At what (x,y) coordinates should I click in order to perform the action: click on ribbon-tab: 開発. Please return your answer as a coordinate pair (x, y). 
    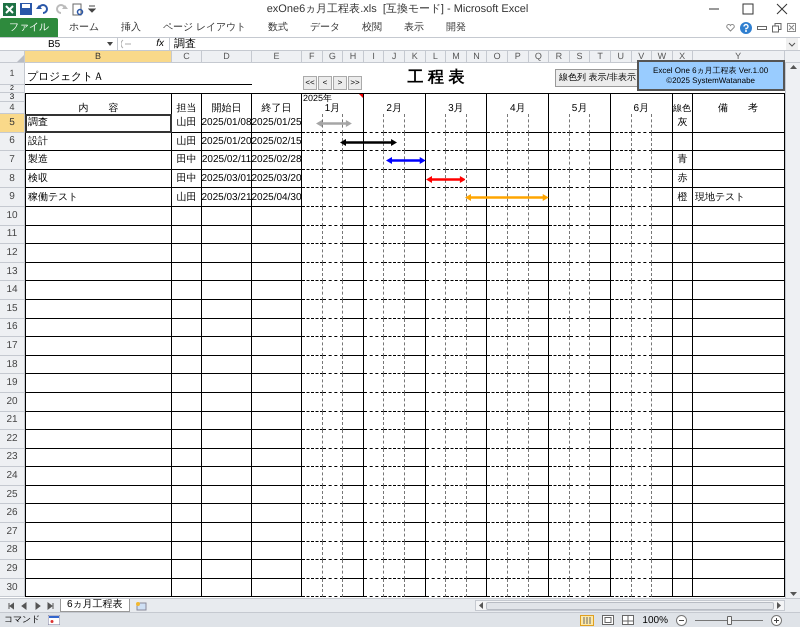
    Looking at the image, I should click on (455, 27).